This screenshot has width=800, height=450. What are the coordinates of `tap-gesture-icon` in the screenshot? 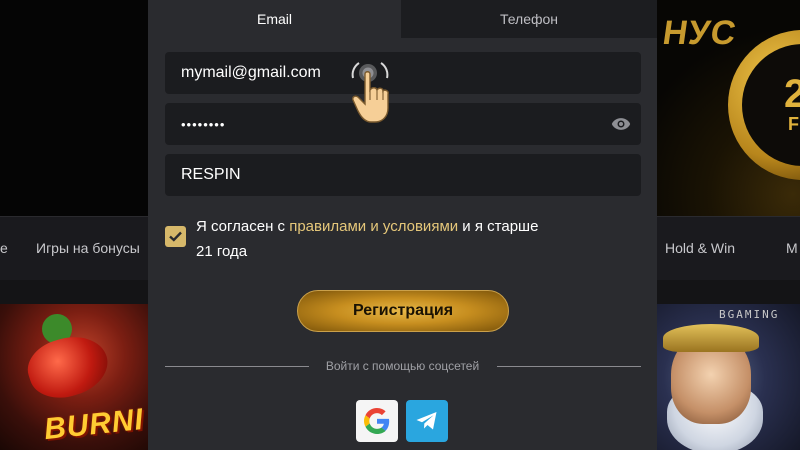 It's located at (370, 92).